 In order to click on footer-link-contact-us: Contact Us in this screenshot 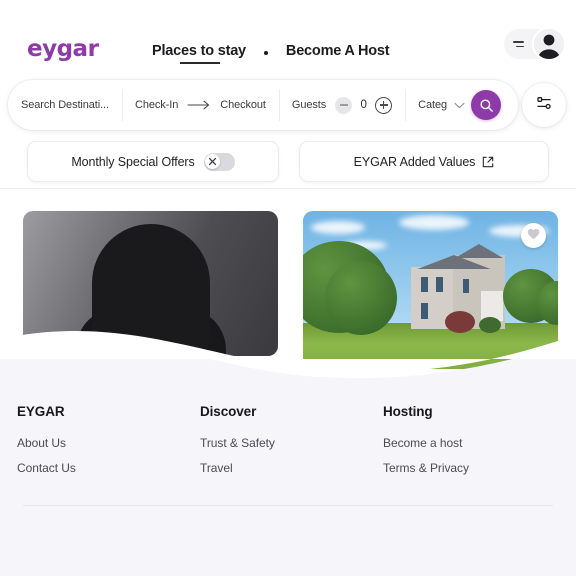, I will do `click(108, 468)`.